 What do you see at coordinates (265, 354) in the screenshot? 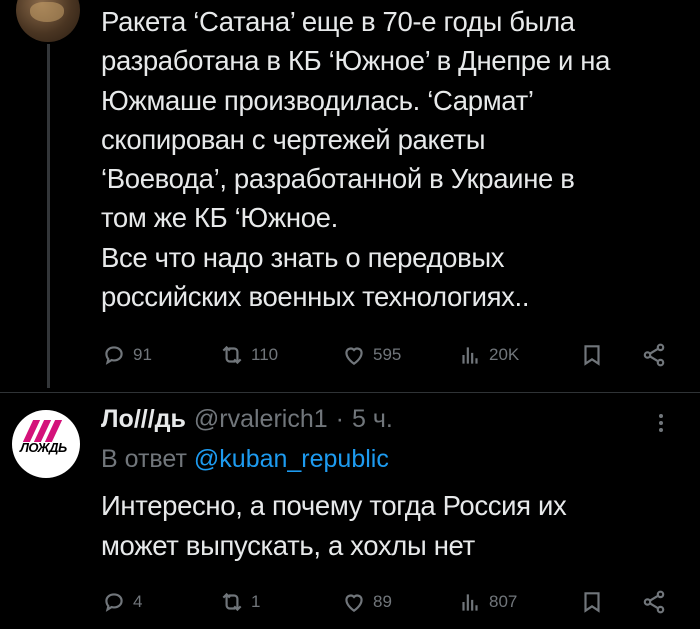
I see `retweet-count: 110` at bounding box center [265, 354].